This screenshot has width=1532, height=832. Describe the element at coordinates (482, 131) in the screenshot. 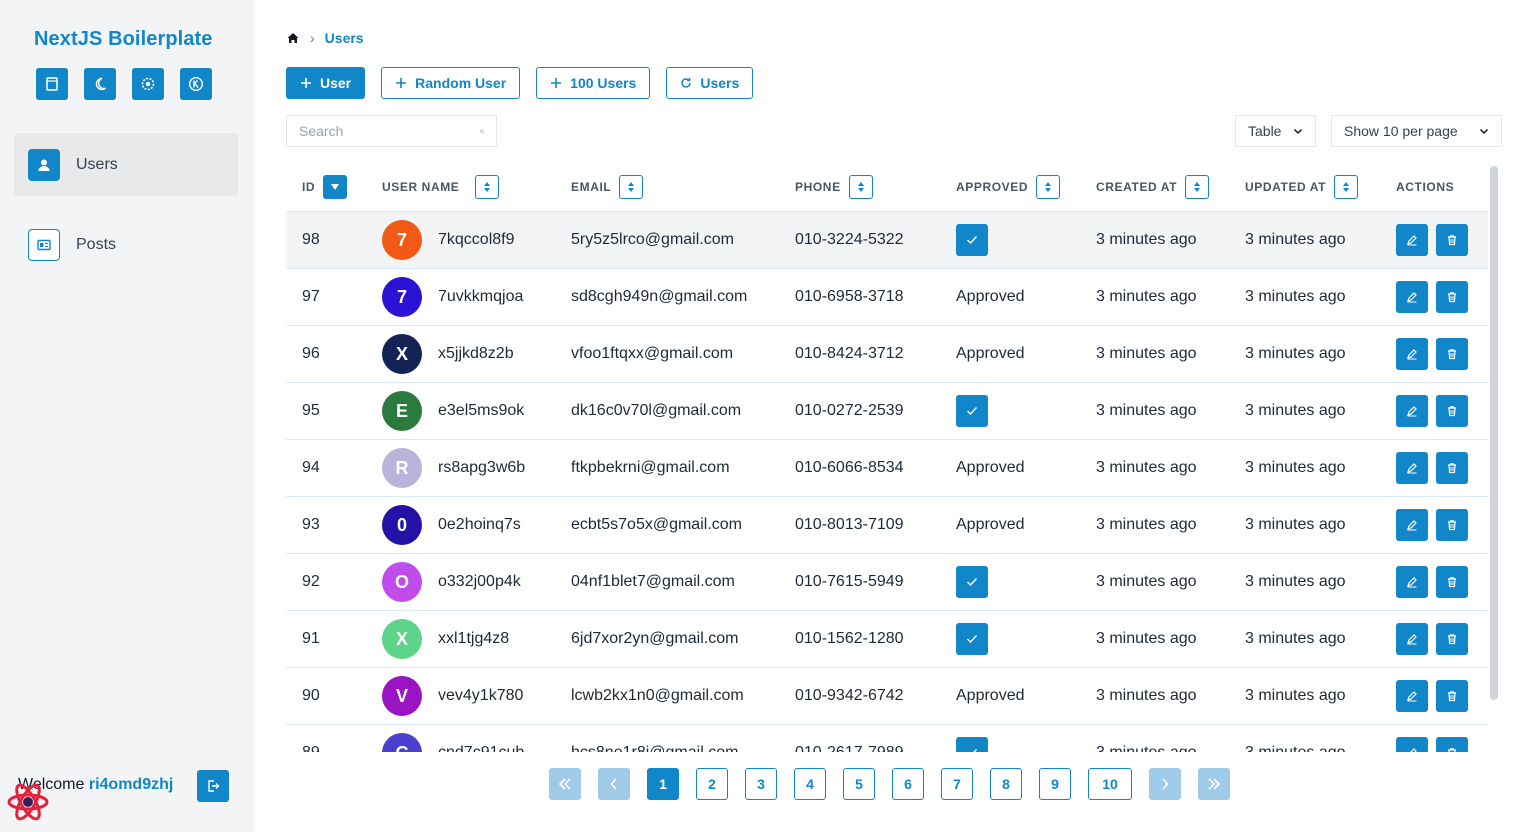

I see `search-icon` at that location.